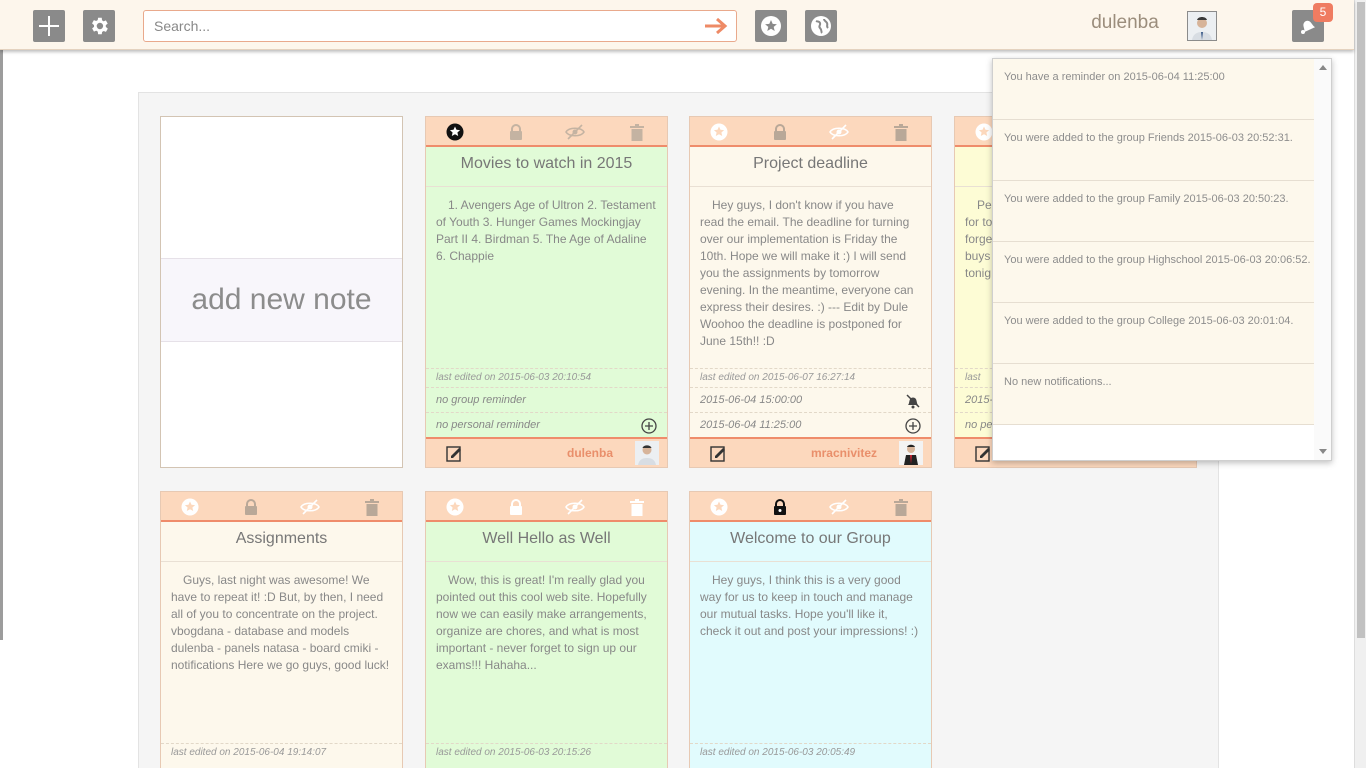 Image resolution: width=1366 pixels, height=768 pixels. What do you see at coordinates (810, 399) in the screenshot?
I see `group-reminder: 2015-06-04 15:00:00` at bounding box center [810, 399].